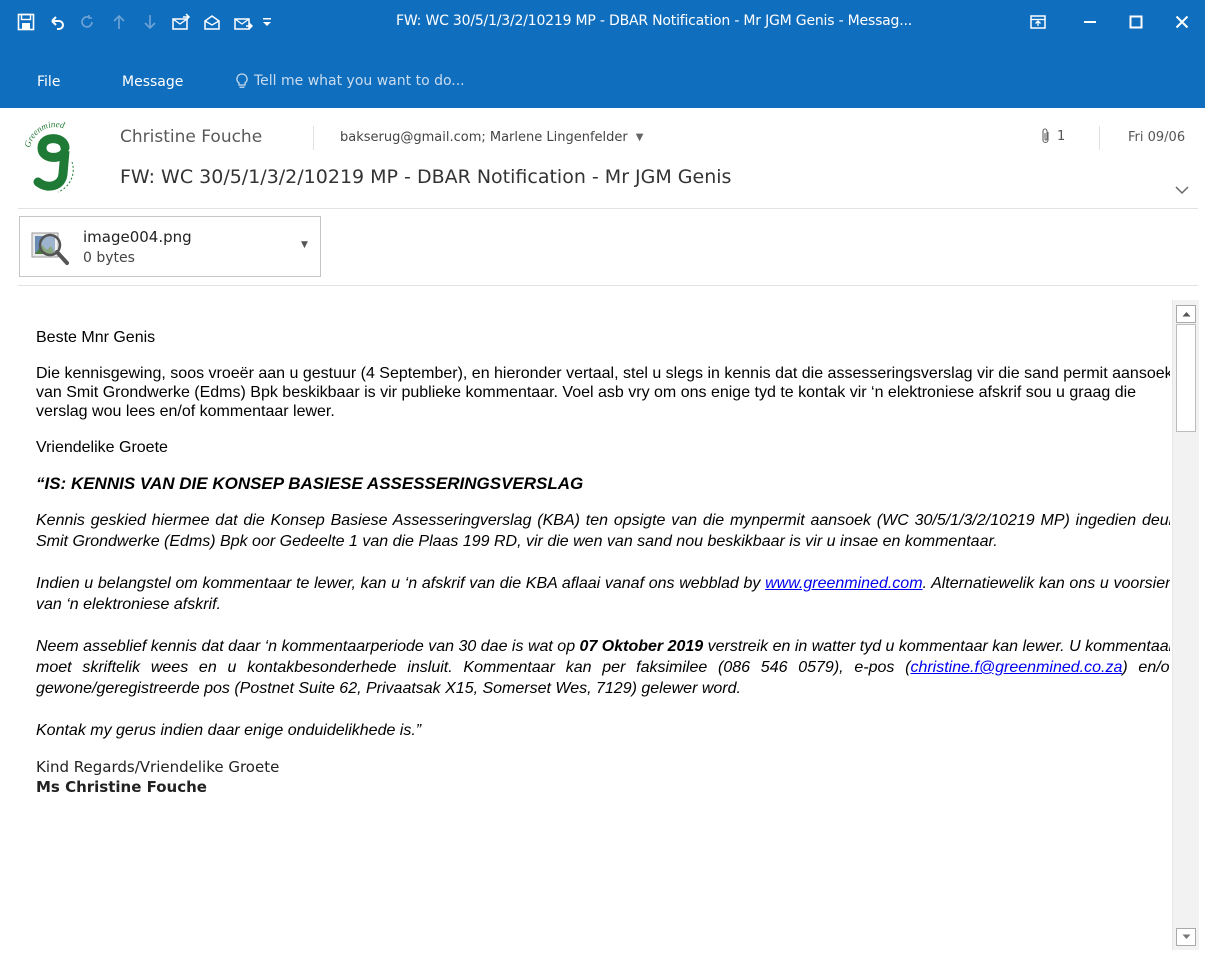 This screenshot has width=1205, height=965. What do you see at coordinates (137, 237) in the screenshot?
I see `attachment-name: image004.png` at bounding box center [137, 237].